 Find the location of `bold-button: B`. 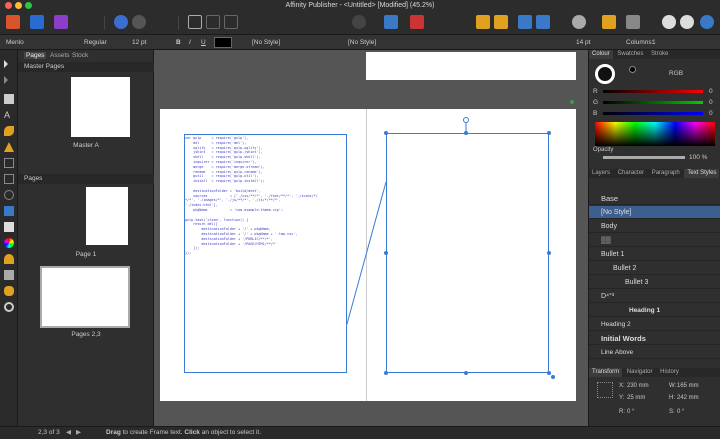

bold-button: B is located at coordinates (178, 42).